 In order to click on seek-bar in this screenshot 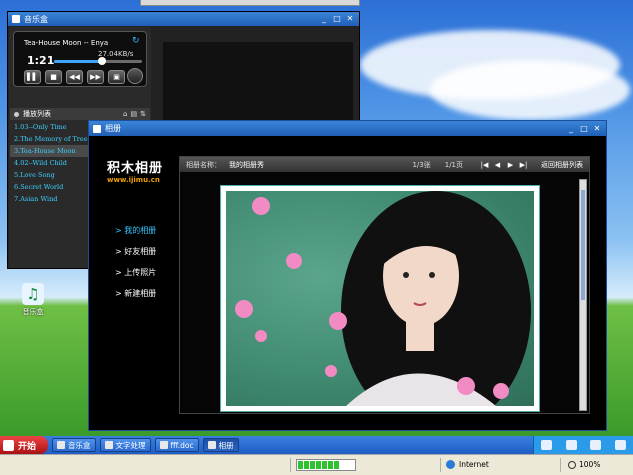, I will do `click(98, 61)`.